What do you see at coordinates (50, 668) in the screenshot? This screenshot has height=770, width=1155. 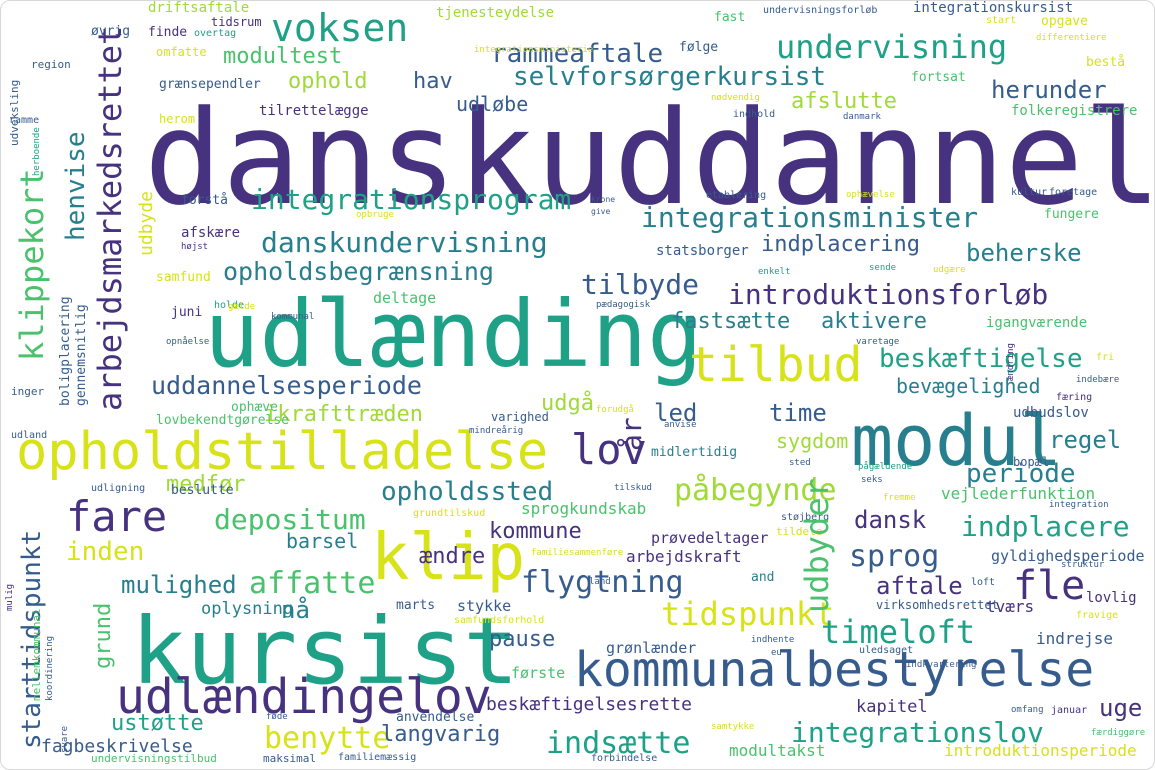 I see `word: koordinering` at bounding box center [50, 668].